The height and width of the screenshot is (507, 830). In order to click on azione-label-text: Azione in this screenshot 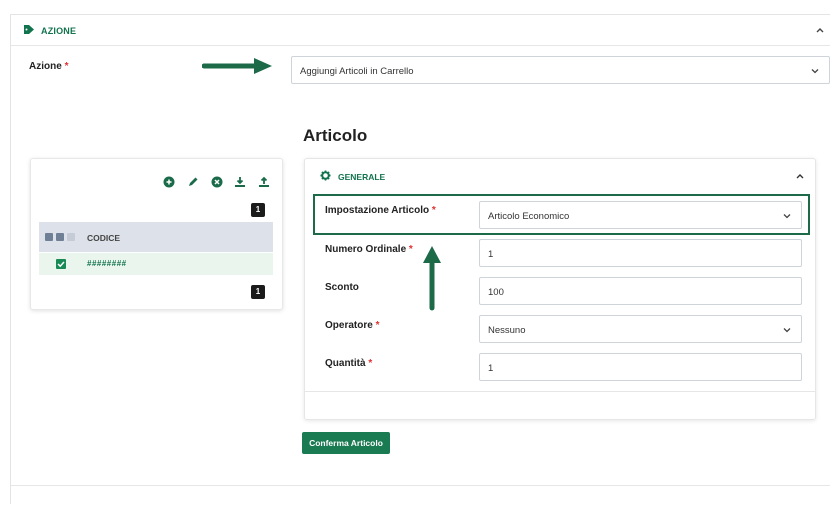, I will do `click(45, 66)`.